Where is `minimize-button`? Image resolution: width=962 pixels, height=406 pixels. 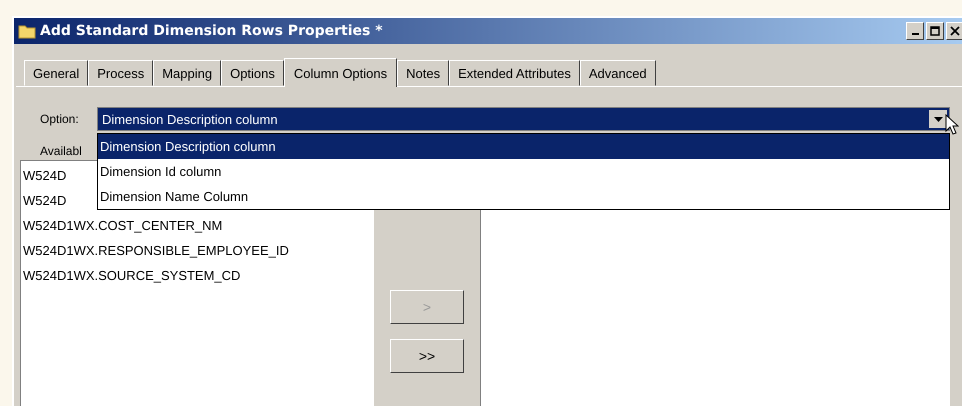
minimize-button is located at coordinates (915, 31).